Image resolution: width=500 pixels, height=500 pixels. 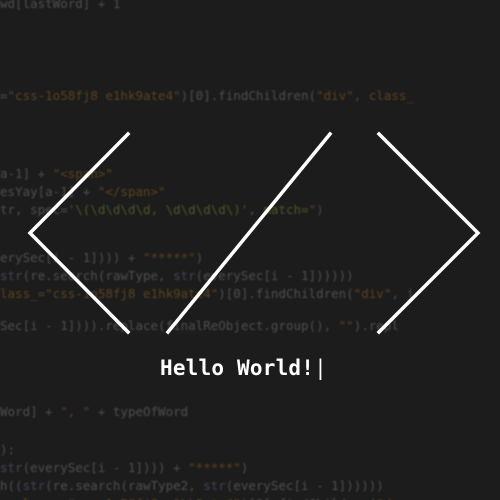 I want to click on hello-world-caption: Hello World!|, so click(x=243, y=368).